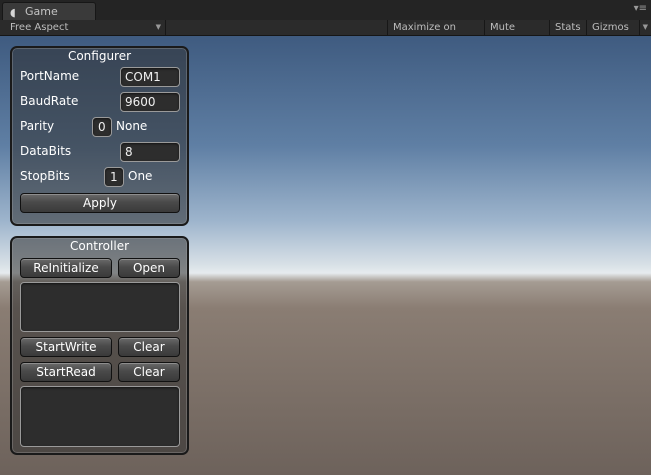 The image size is (651, 475). What do you see at coordinates (13, 12) in the screenshot?
I see `pacman-icon: ◖` at bounding box center [13, 12].